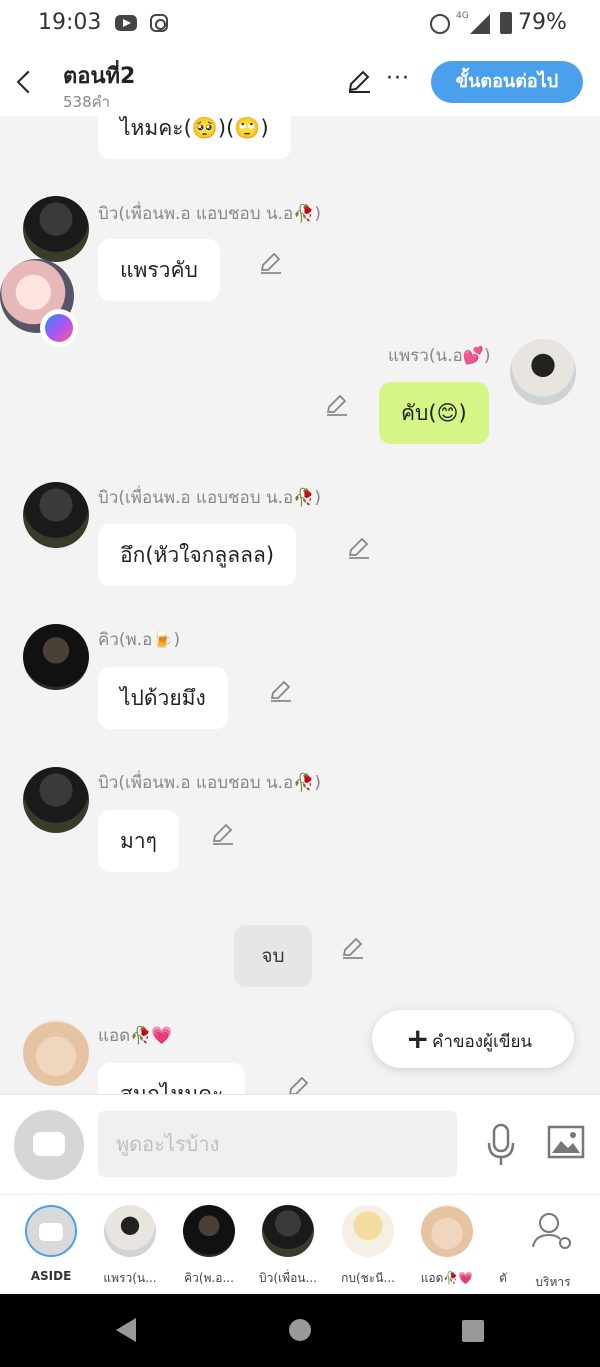 The width and height of the screenshot is (600, 1367). Describe the element at coordinates (501, 1145) in the screenshot. I see `microphone-icon` at that location.